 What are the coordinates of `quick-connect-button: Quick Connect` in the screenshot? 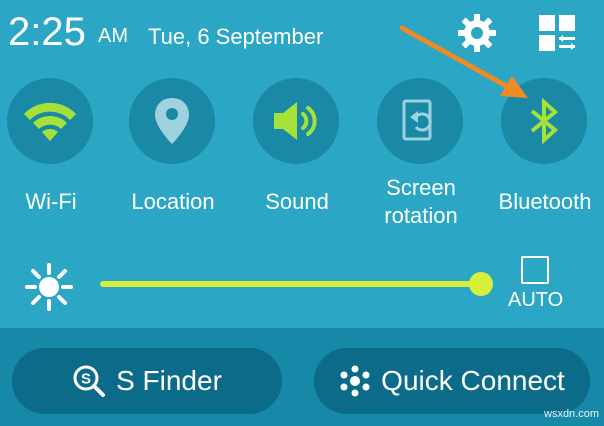 It's located at (452, 381).